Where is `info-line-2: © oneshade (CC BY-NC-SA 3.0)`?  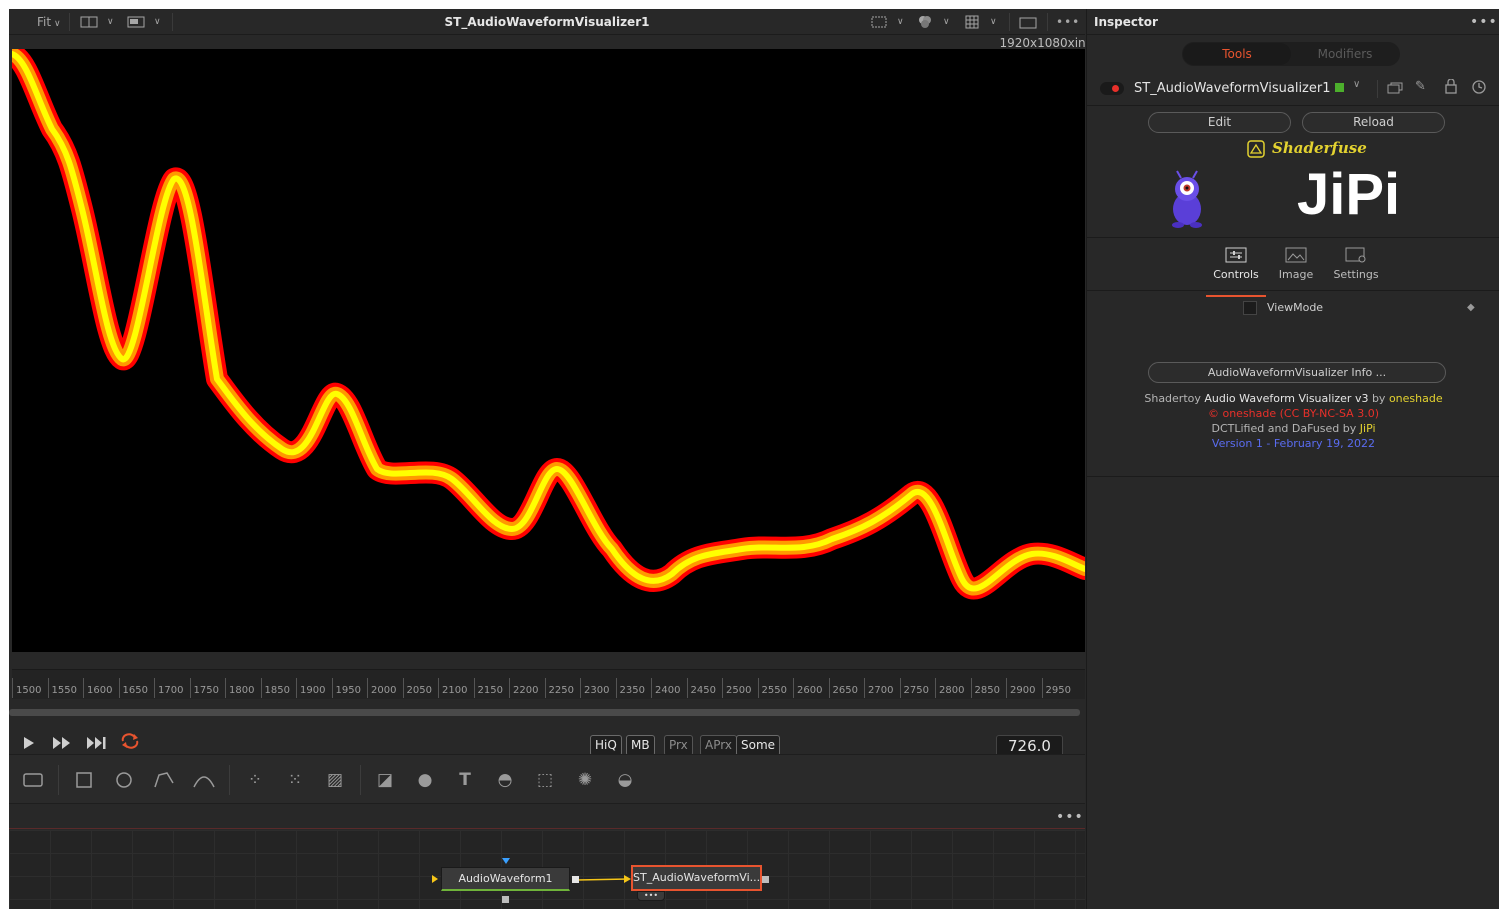
info-line-2: © oneshade (CC BY-NC-SA 3.0) is located at coordinates (1293, 413).